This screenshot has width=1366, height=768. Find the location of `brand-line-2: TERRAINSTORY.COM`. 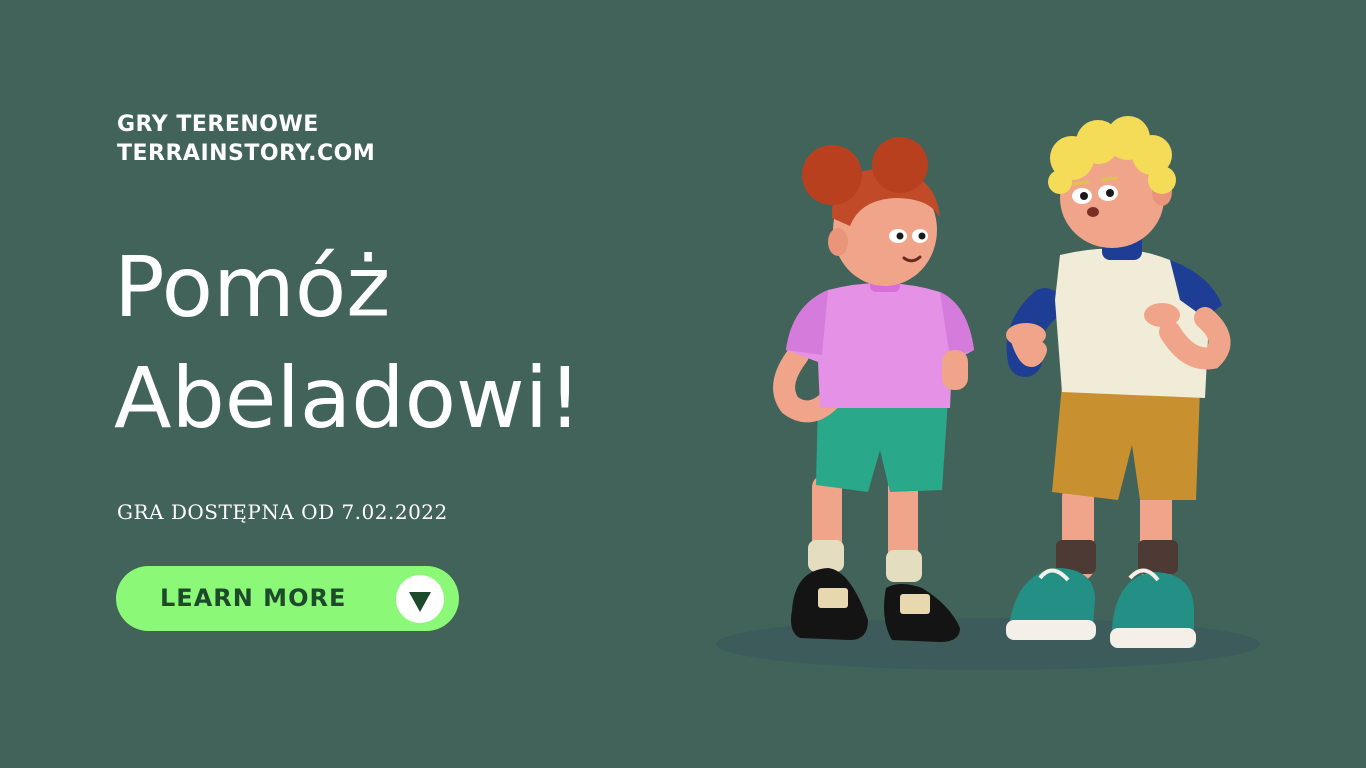

brand-line-2: TERRAINSTORY.COM is located at coordinates (246, 153).